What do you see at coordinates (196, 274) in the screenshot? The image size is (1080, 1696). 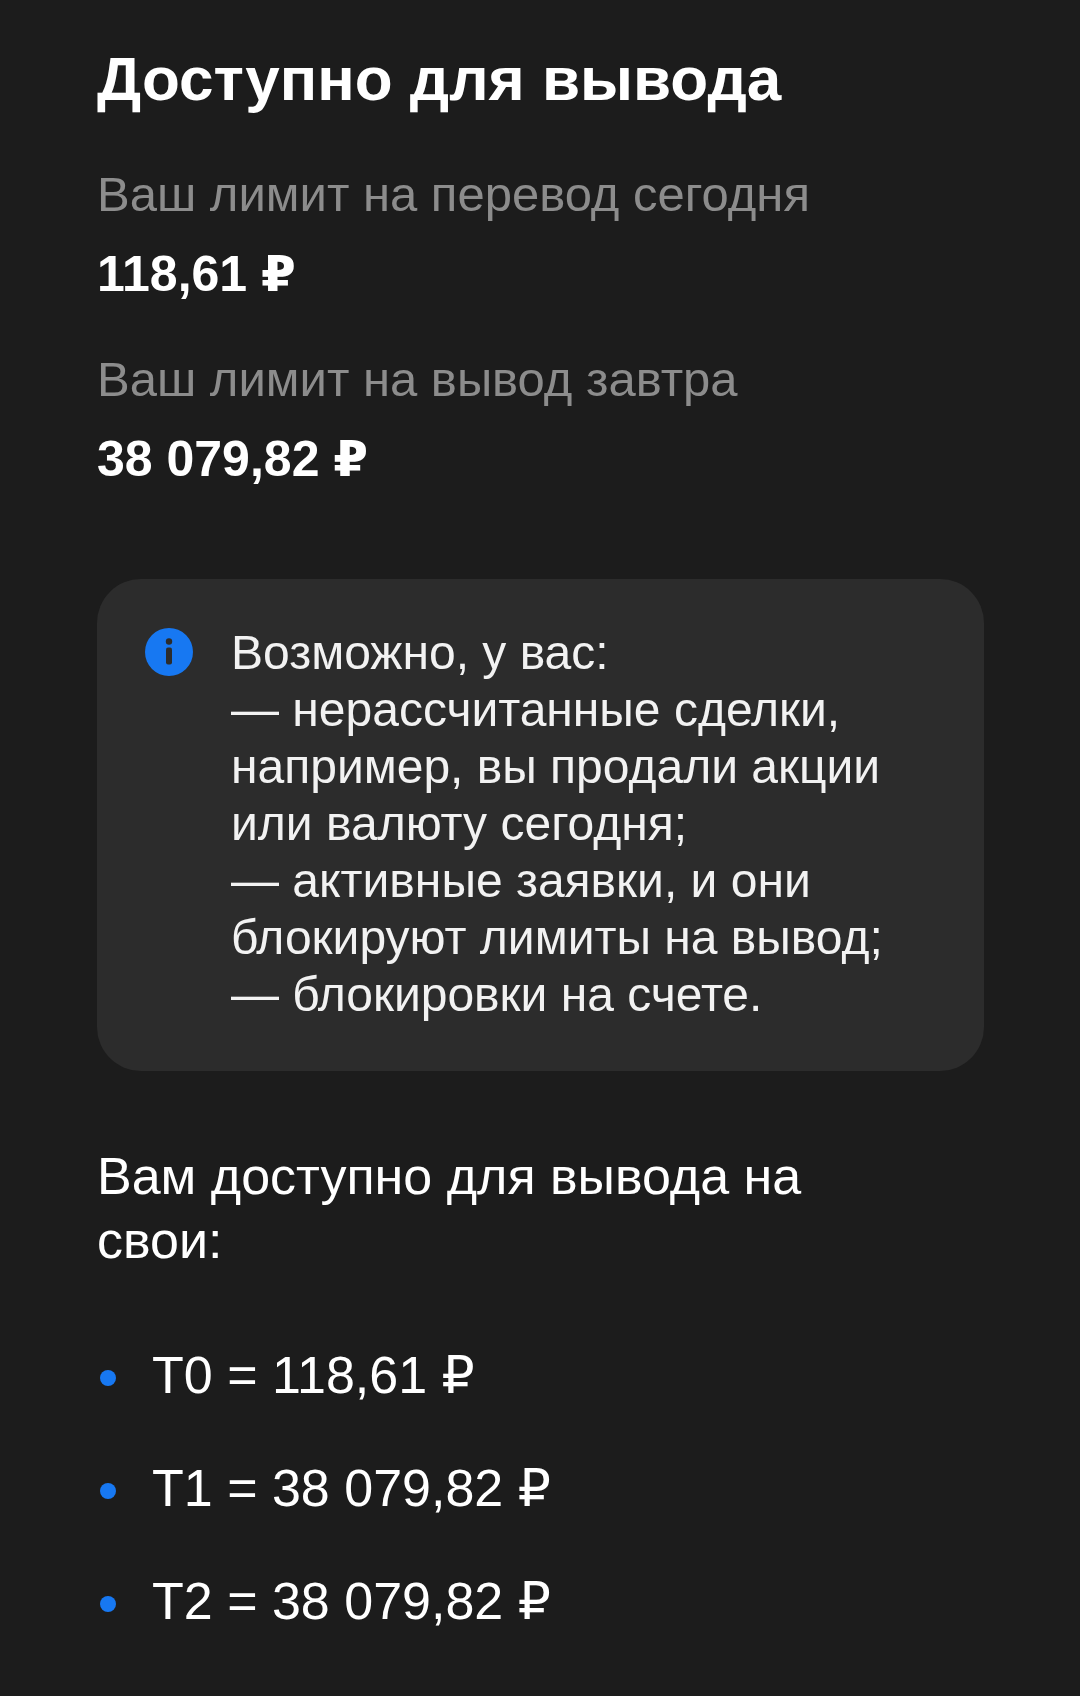 I see `limit-value: 118,61 ₽` at bounding box center [196, 274].